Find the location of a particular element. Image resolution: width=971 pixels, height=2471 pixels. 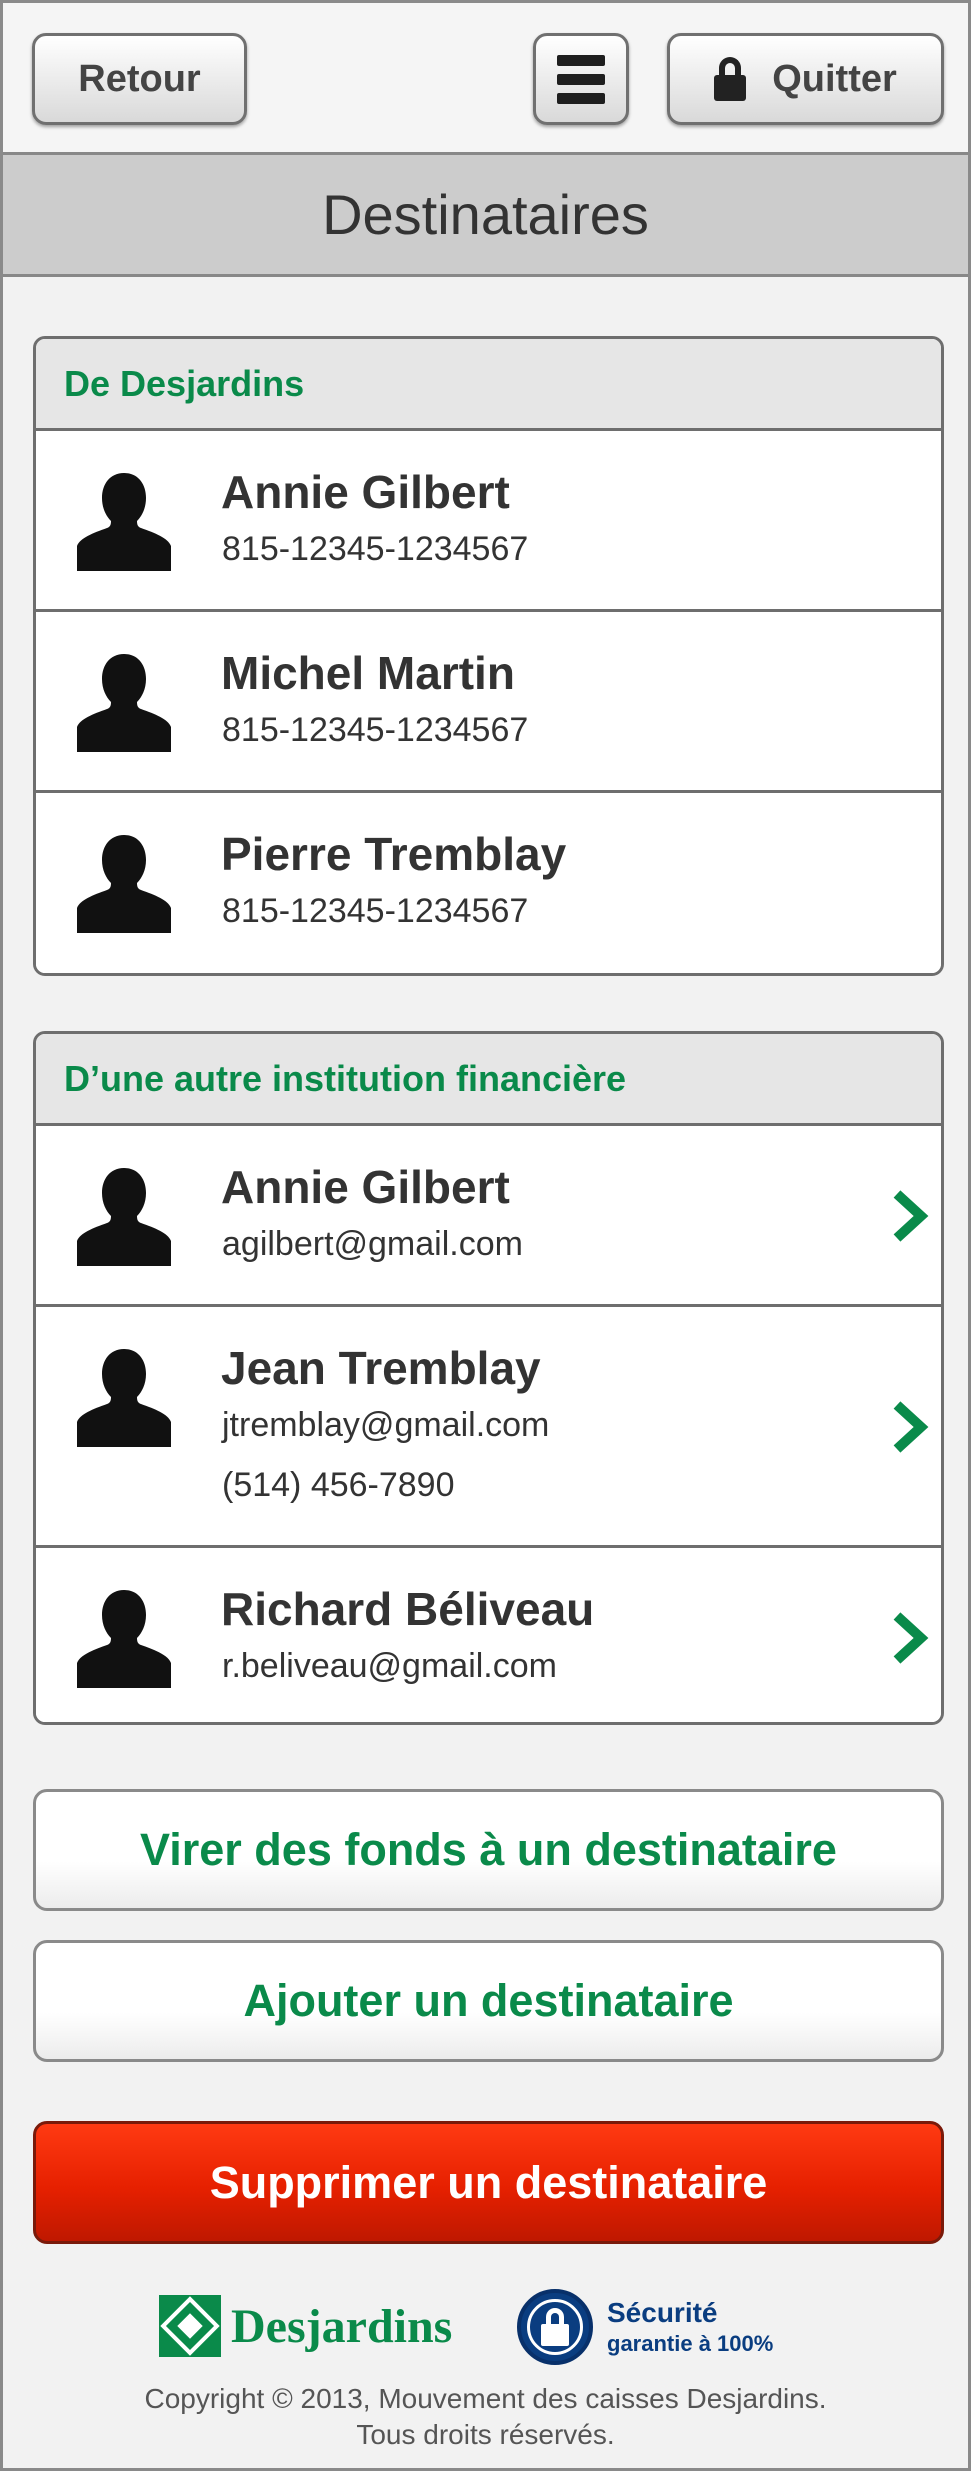

security-guarantee: Sécurité garantie à 100% is located at coordinates (690, 2327).